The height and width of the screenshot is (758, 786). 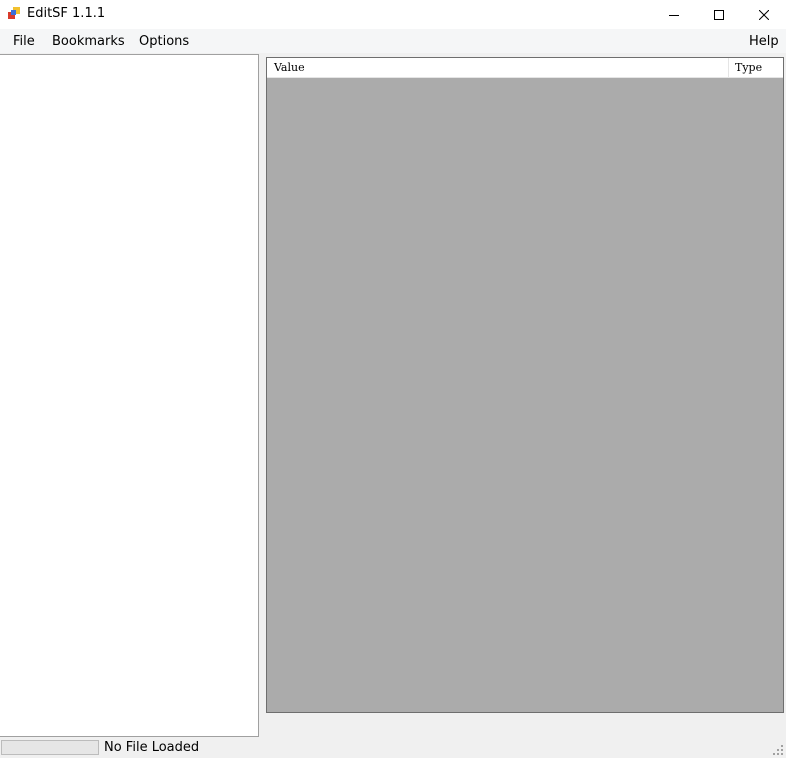 What do you see at coordinates (393, 747) in the screenshot?
I see `status-bar: No File Loaded` at bounding box center [393, 747].